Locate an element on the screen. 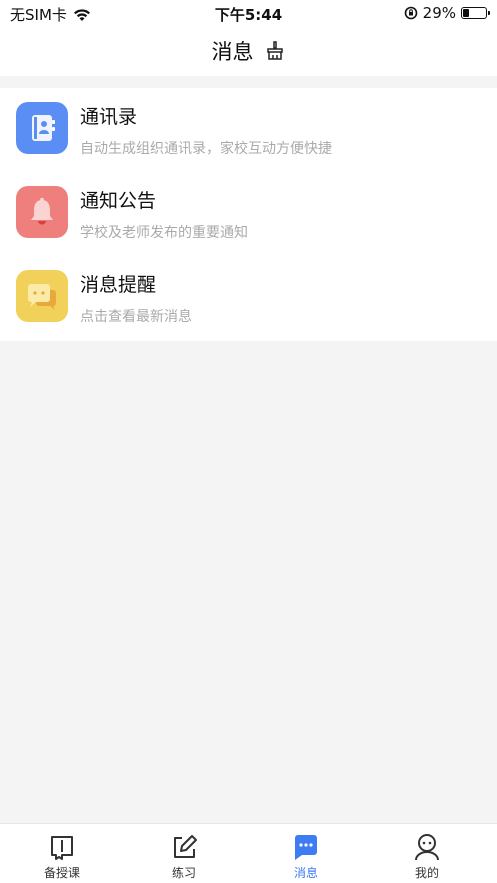 Image resolution: width=497 pixels, height=883 pixels. list-item-subtitle: 自动生成组织通讯录，家校互动方便快捷 is located at coordinates (206, 149).